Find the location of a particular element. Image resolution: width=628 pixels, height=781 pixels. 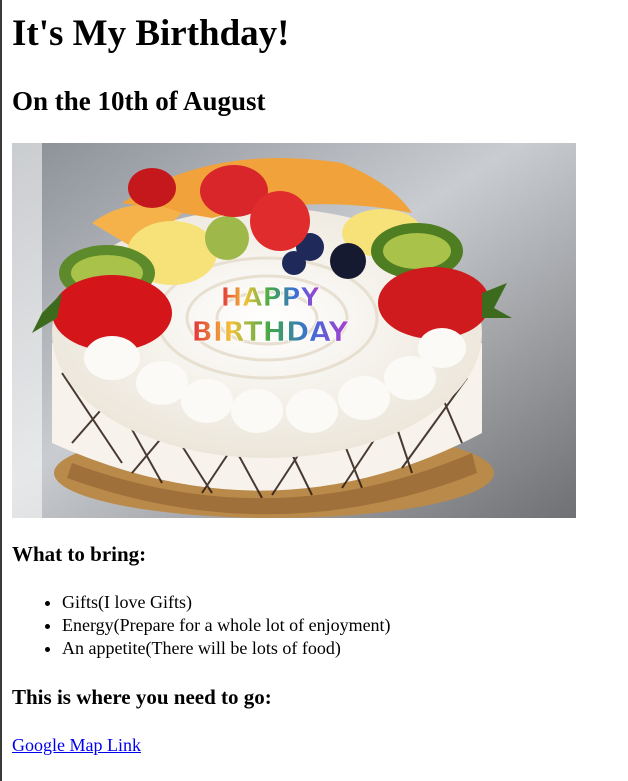

bring-item: An appetite(There will be lots of food) is located at coordinates (226, 648).